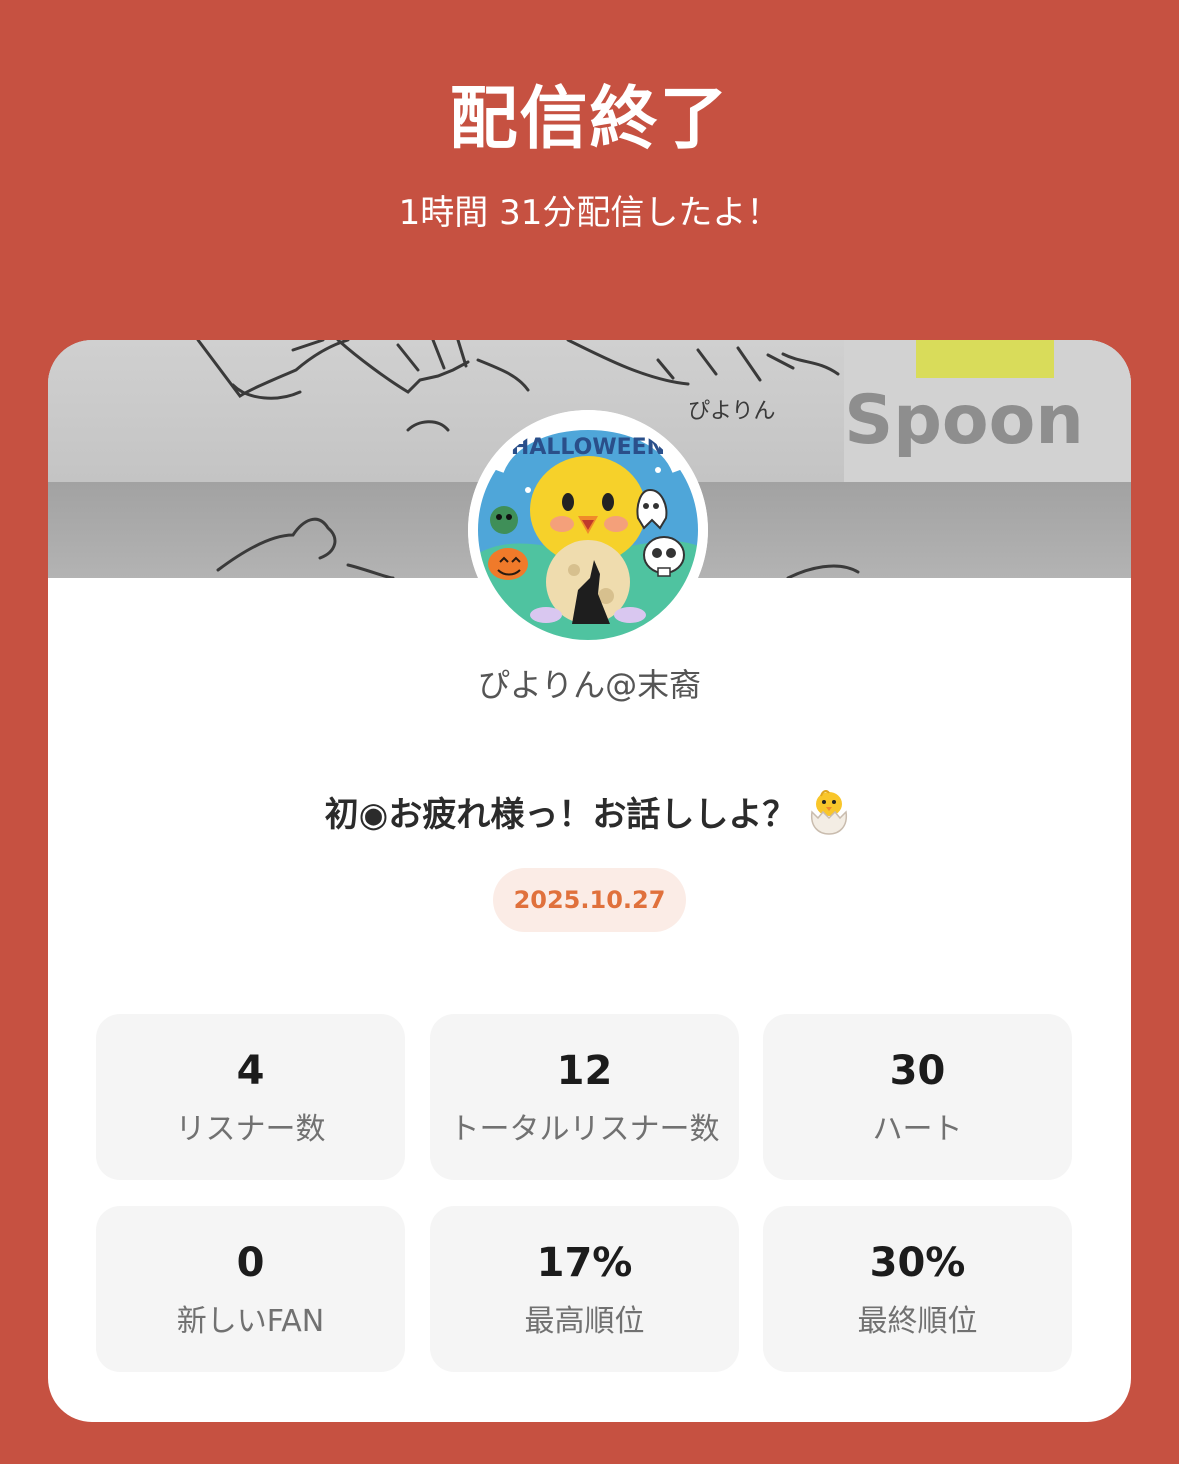 Image resolution: width=1179 pixels, height=1464 pixels. What do you see at coordinates (917, 1289) in the screenshot?
I see `stat-final-rank: 30% 最終順位` at bounding box center [917, 1289].